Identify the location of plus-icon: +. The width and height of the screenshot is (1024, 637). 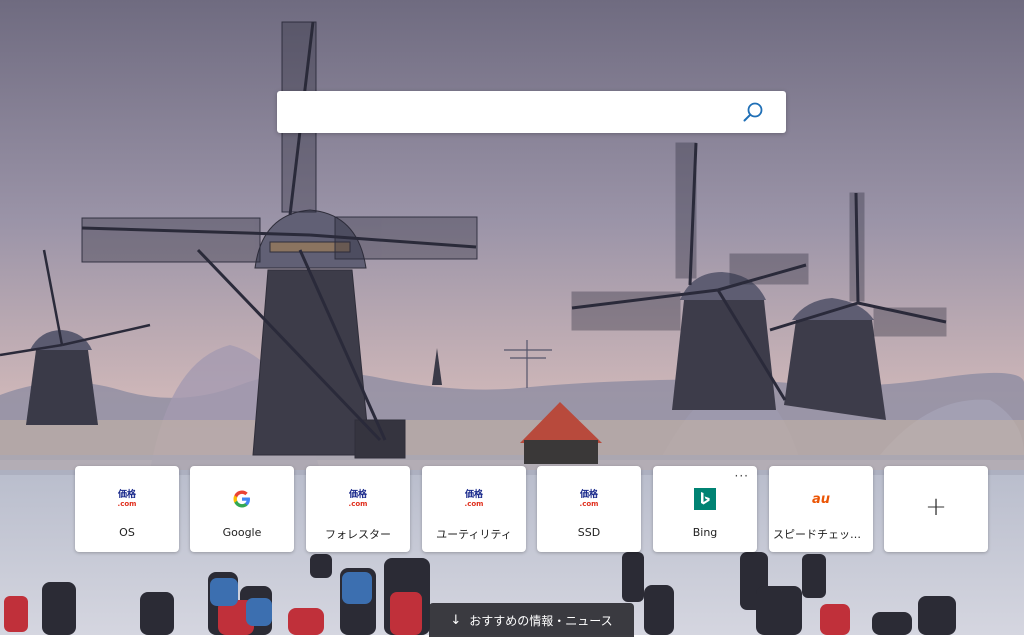
(936, 507).